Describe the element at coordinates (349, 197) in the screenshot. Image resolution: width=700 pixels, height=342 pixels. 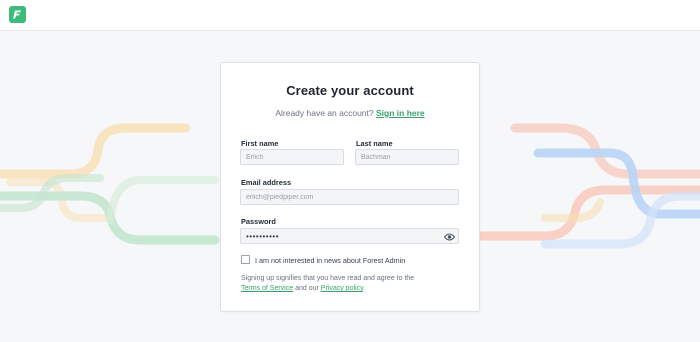
I see `email-field` at that location.